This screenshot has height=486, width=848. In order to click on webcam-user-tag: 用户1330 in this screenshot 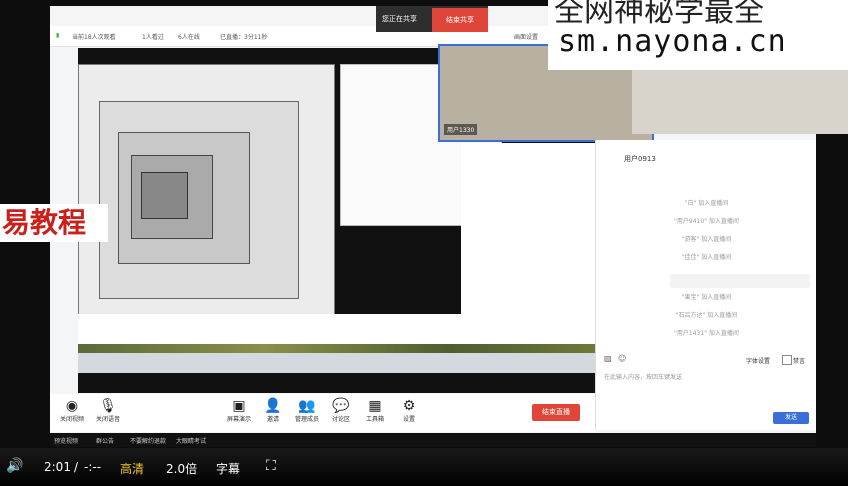, I will do `click(461, 129)`.